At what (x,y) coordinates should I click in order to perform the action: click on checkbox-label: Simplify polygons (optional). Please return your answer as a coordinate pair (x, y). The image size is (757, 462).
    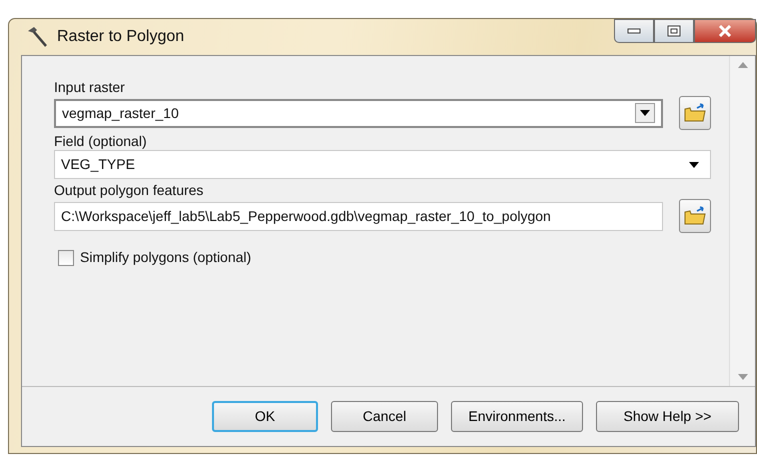
    Looking at the image, I should click on (166, 257).